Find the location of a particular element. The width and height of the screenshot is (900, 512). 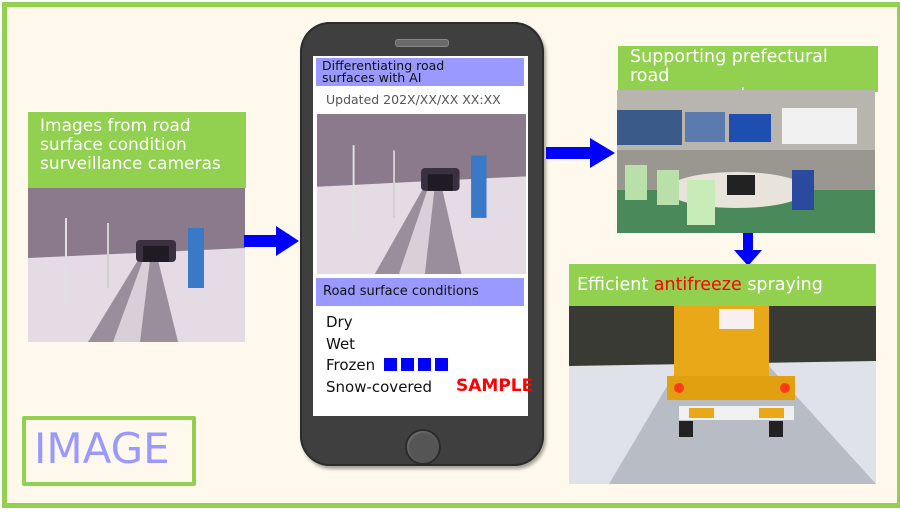

app-camera-photo is located at coordinates (421, 194).